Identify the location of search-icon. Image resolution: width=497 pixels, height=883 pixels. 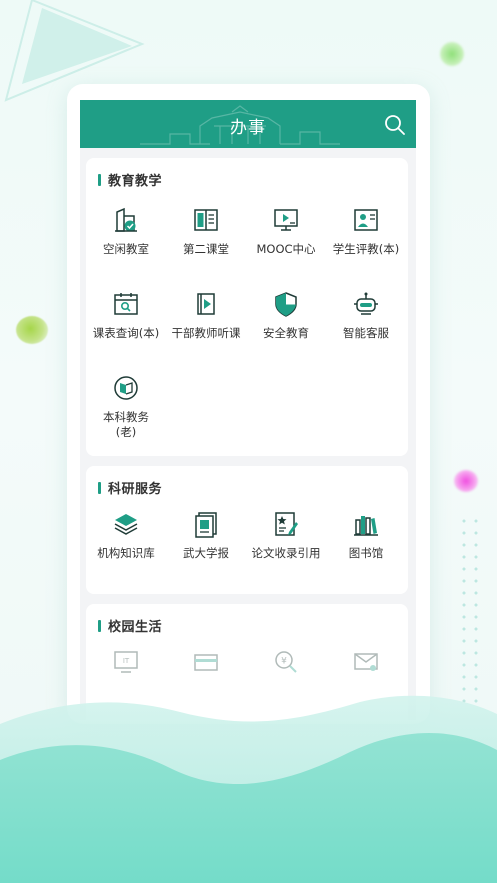
(395, 125).